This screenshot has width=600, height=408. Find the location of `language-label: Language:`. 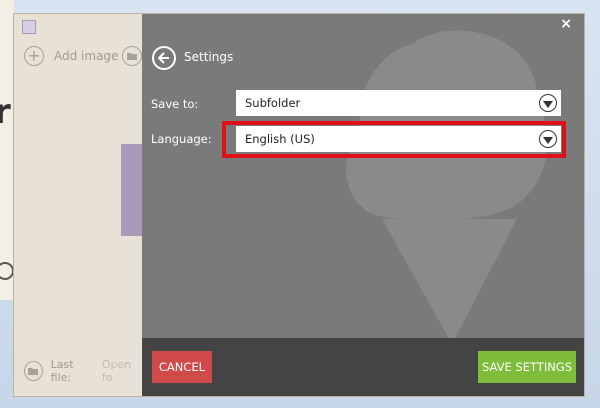

language-label: Language: is located at coordinates (181, 139).